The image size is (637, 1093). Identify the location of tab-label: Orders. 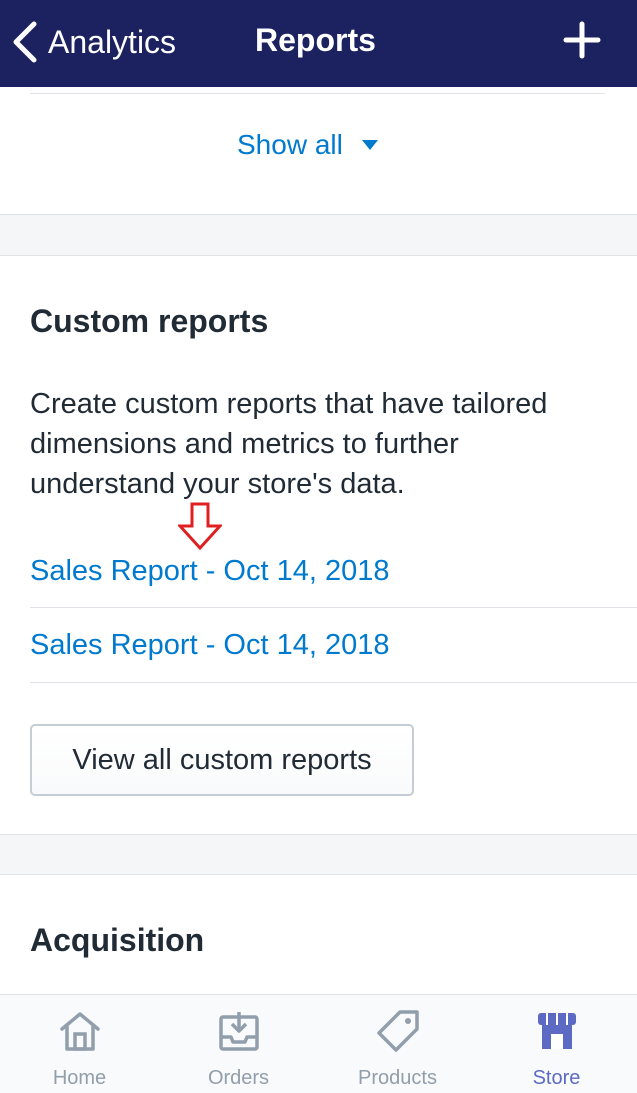
(238, 1078).